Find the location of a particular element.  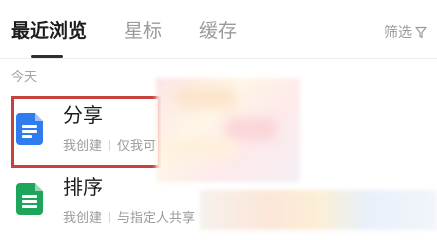

file-meta: 我创建 仅我可 is located at coordinates (109, 144).